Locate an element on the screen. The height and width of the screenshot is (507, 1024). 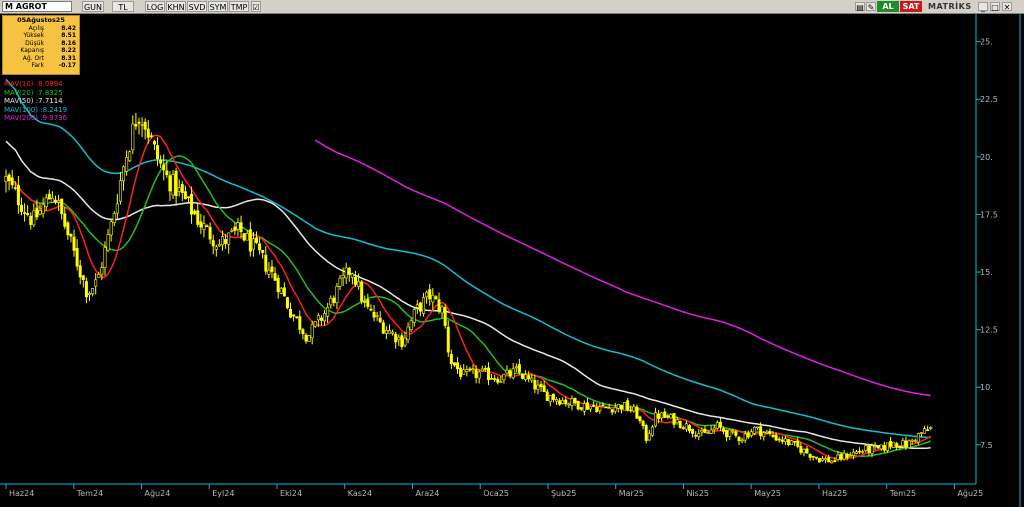
buy-button: AL is located at coordinates (888, 6).